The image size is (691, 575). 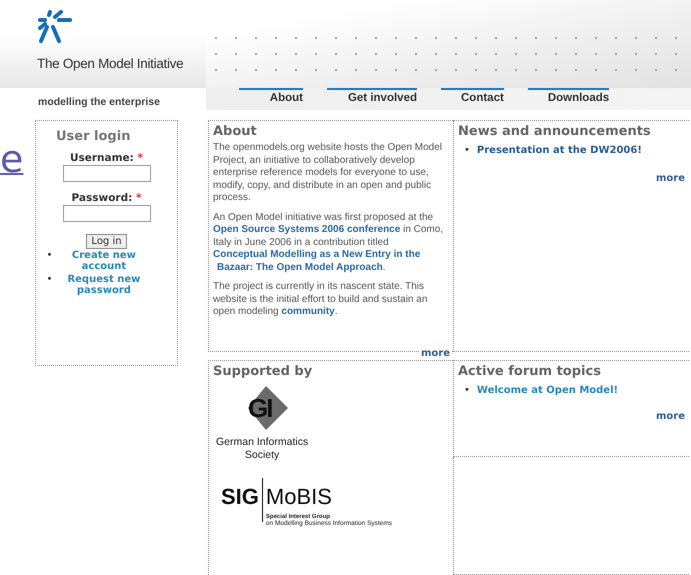 I want to click on link: Bazaar: The Open Model Approach, so click(x=300, y=267).